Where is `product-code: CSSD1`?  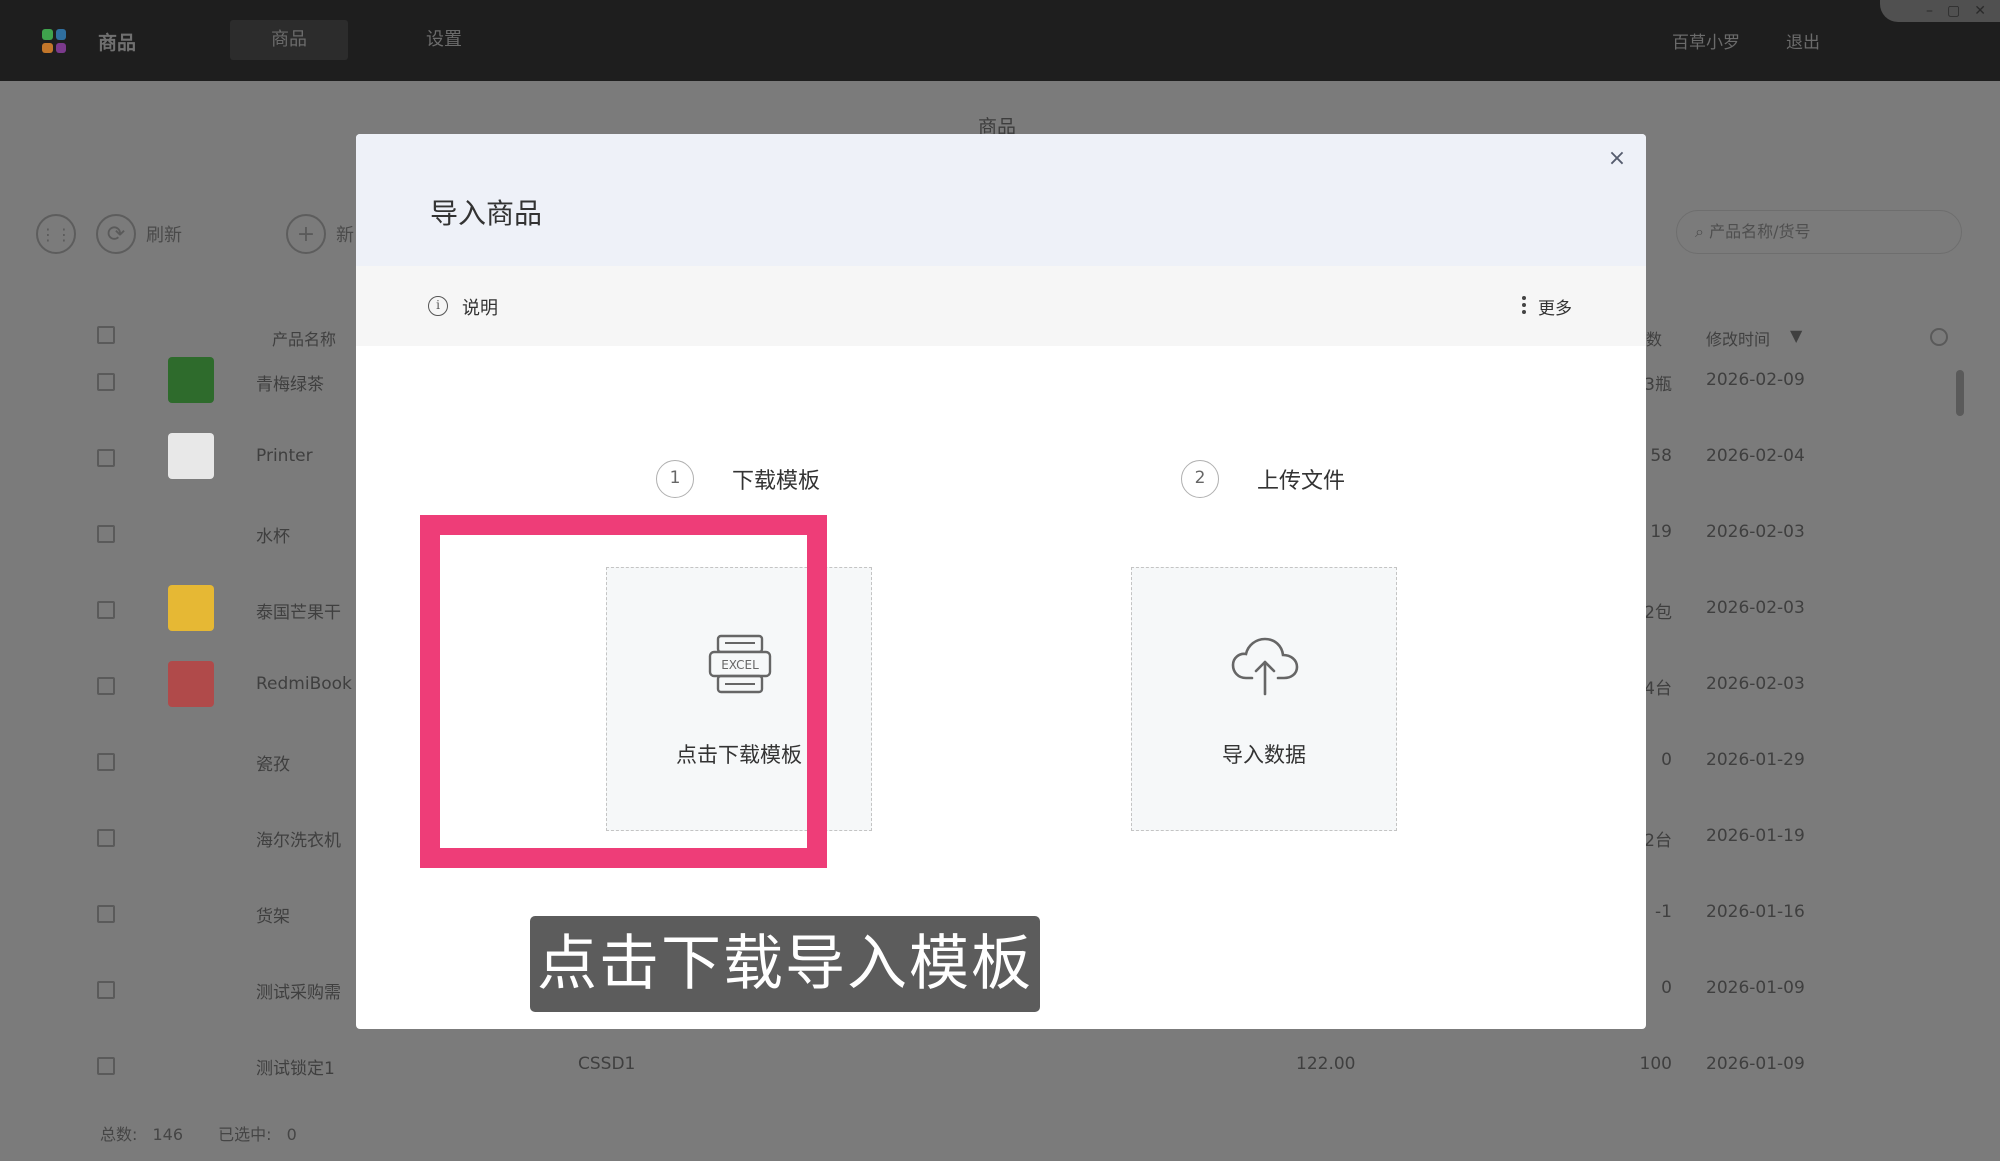
product-code: CSSD1 is located at coordinates (607, 1064).